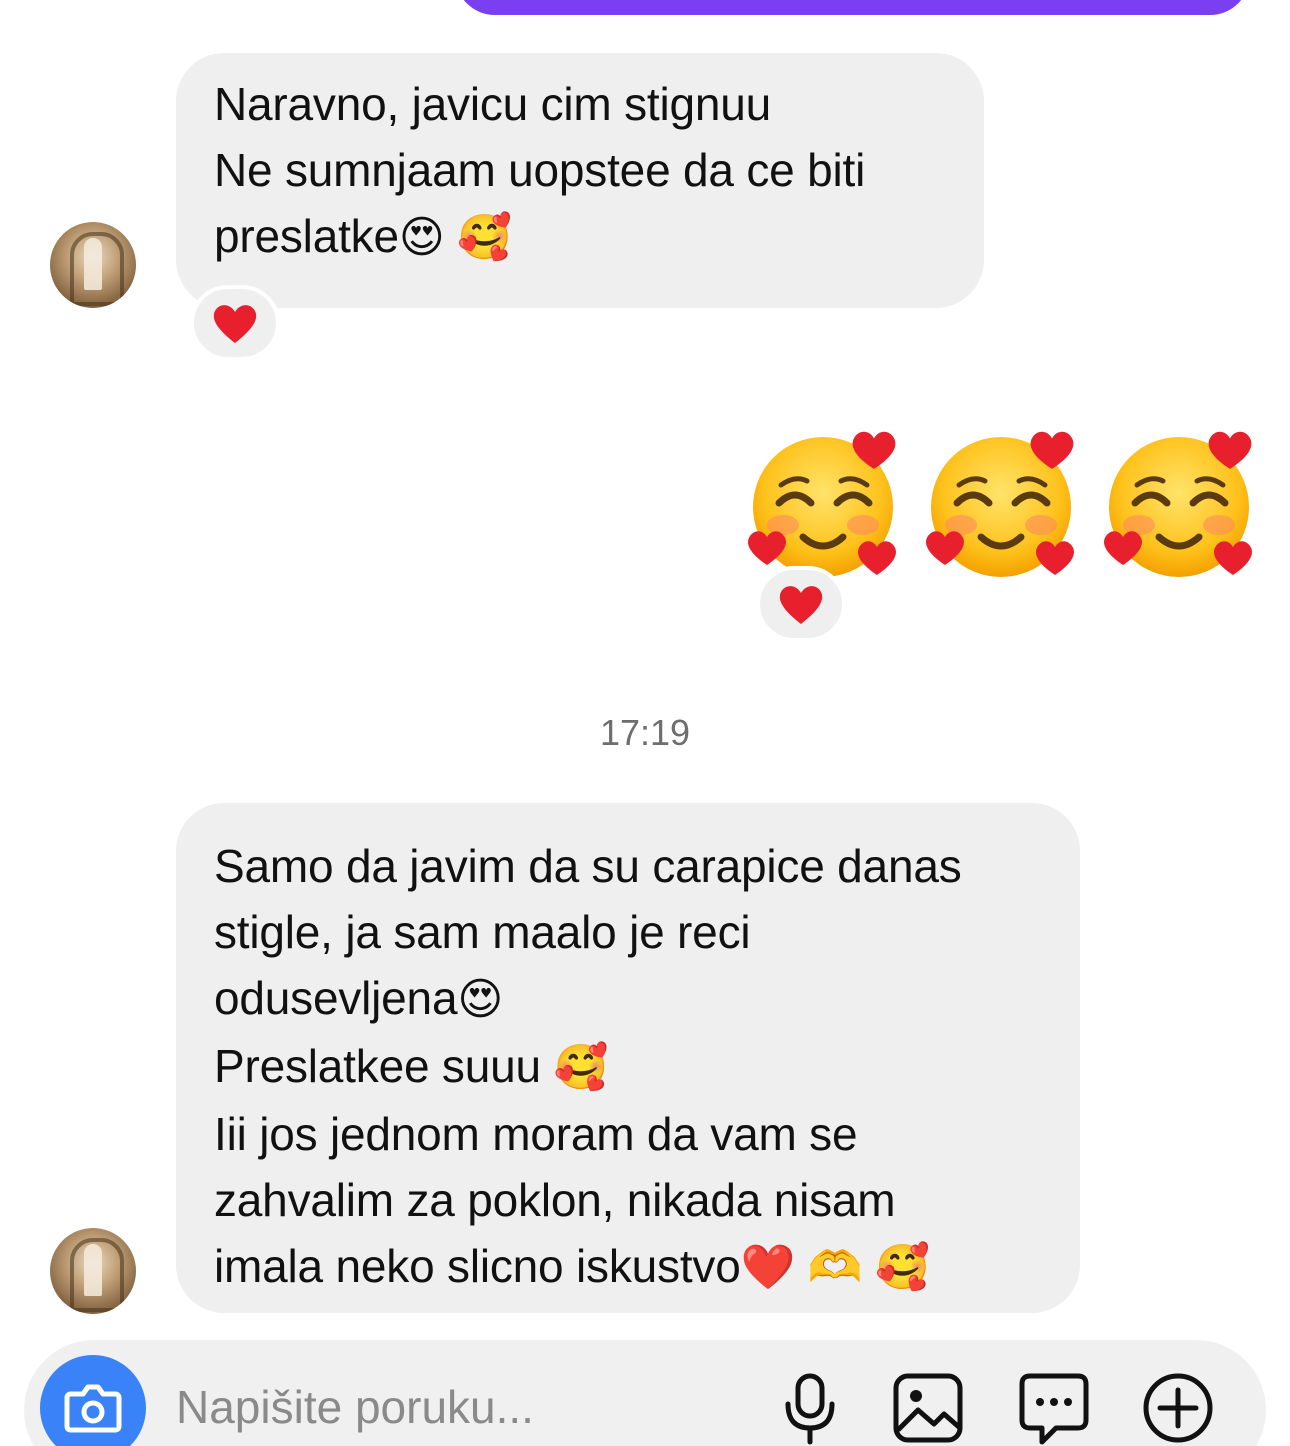  Describe the element at coordinates (306, 236) in the screenshot. I see `message-text: preslatke` at that location.